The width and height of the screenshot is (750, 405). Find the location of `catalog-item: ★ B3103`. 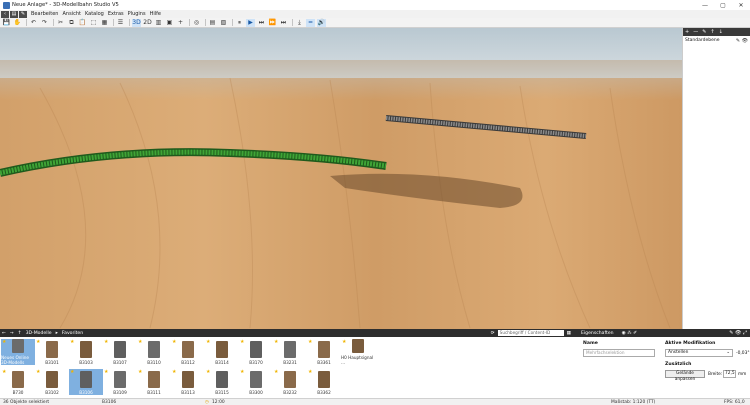

catalog-item: ★ B3103 is located at coordinates (86, 352).